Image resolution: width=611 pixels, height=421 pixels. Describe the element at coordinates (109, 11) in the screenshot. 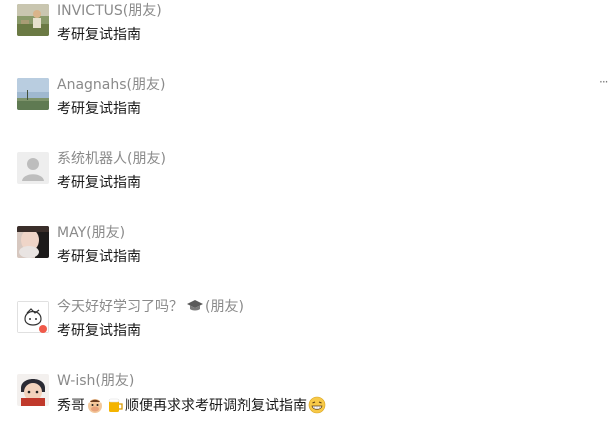

I see `contact-name: INVICTUS(朋友)` at that location.